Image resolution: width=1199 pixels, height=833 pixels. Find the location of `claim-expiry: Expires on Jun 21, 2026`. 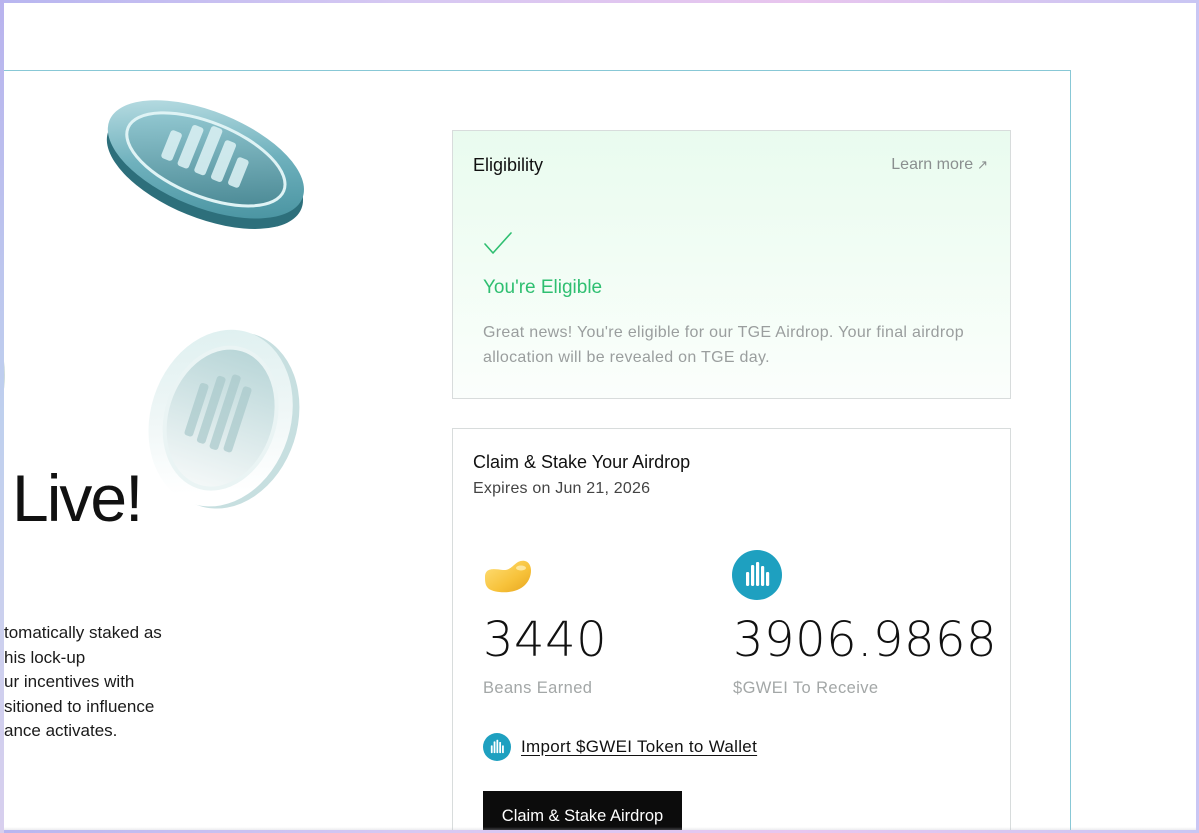

claim-expiry: Expires on Jun 21, 2026 is located at coordinates (562, 488).